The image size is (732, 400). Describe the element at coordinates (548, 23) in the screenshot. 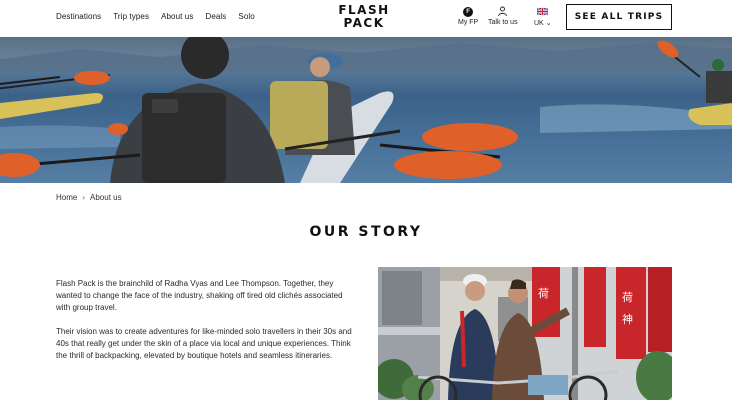

I see `chevron-down-icon: ⌄` at that location.